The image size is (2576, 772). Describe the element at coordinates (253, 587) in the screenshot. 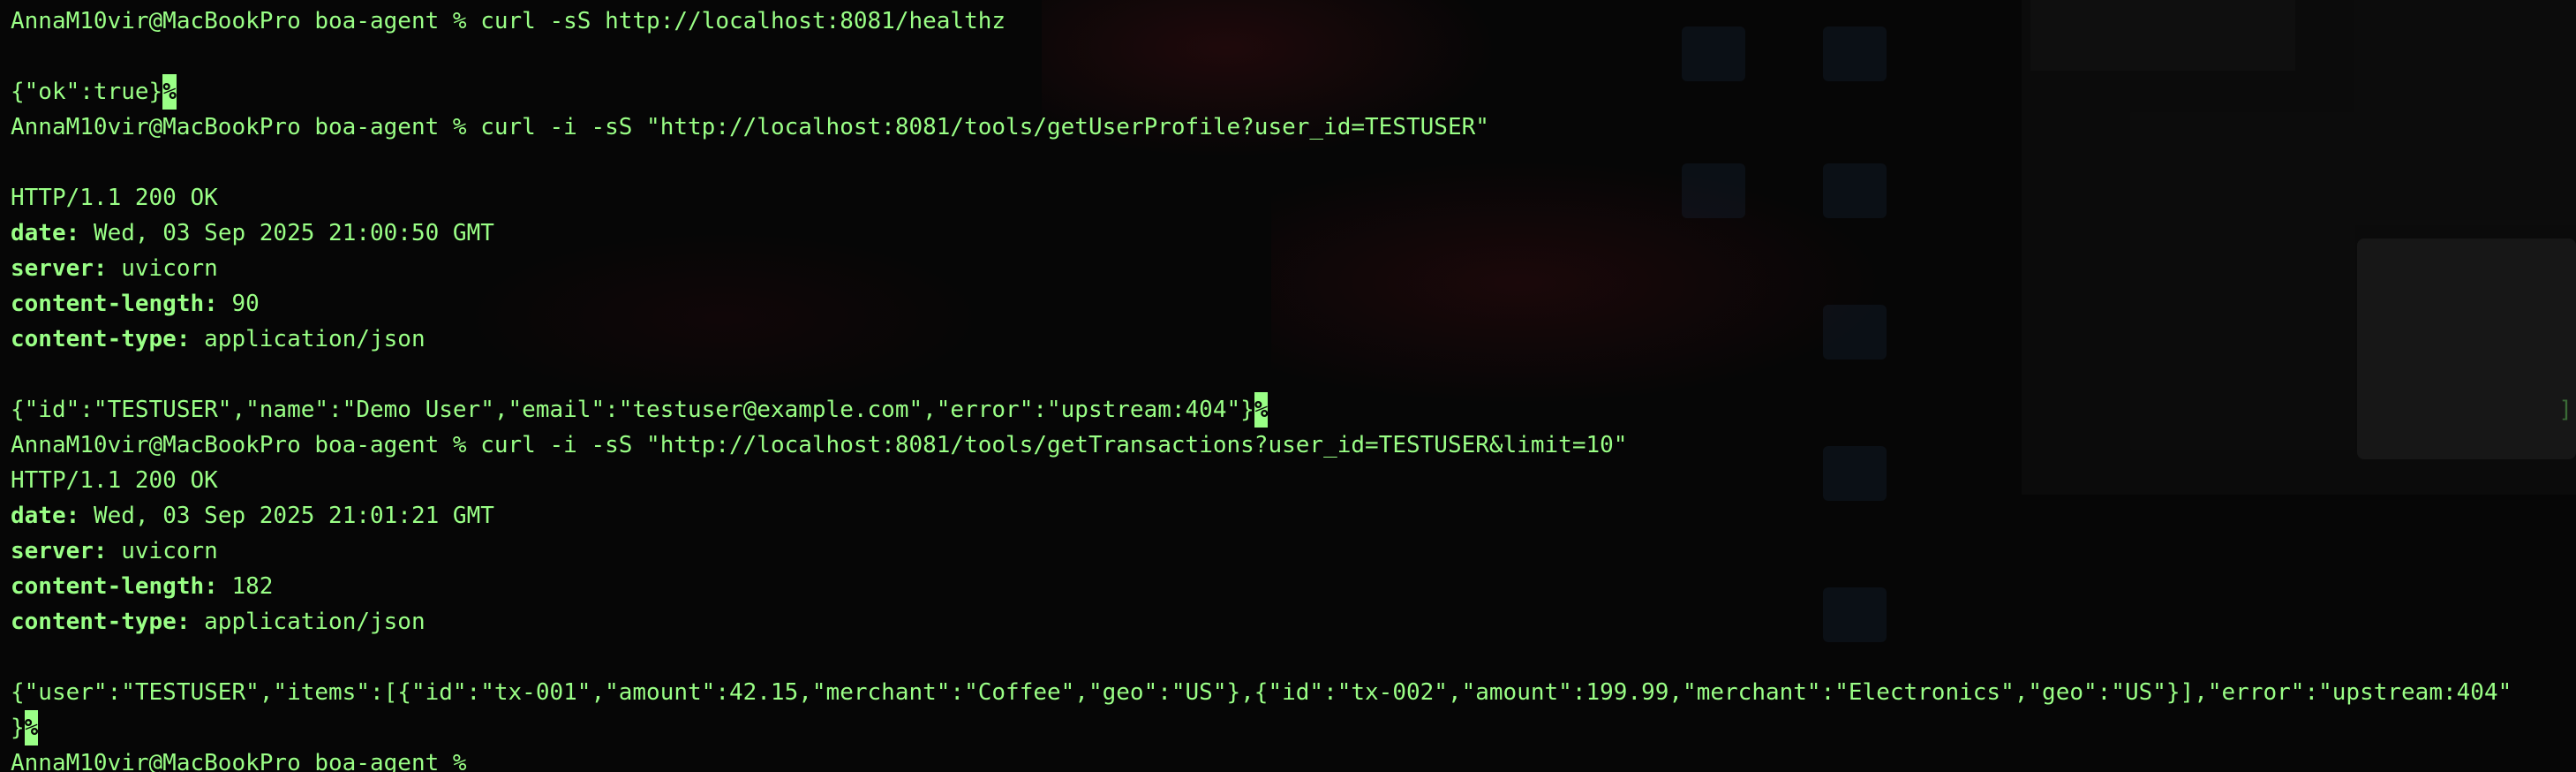

I see `http-header-value: 182` at that location.